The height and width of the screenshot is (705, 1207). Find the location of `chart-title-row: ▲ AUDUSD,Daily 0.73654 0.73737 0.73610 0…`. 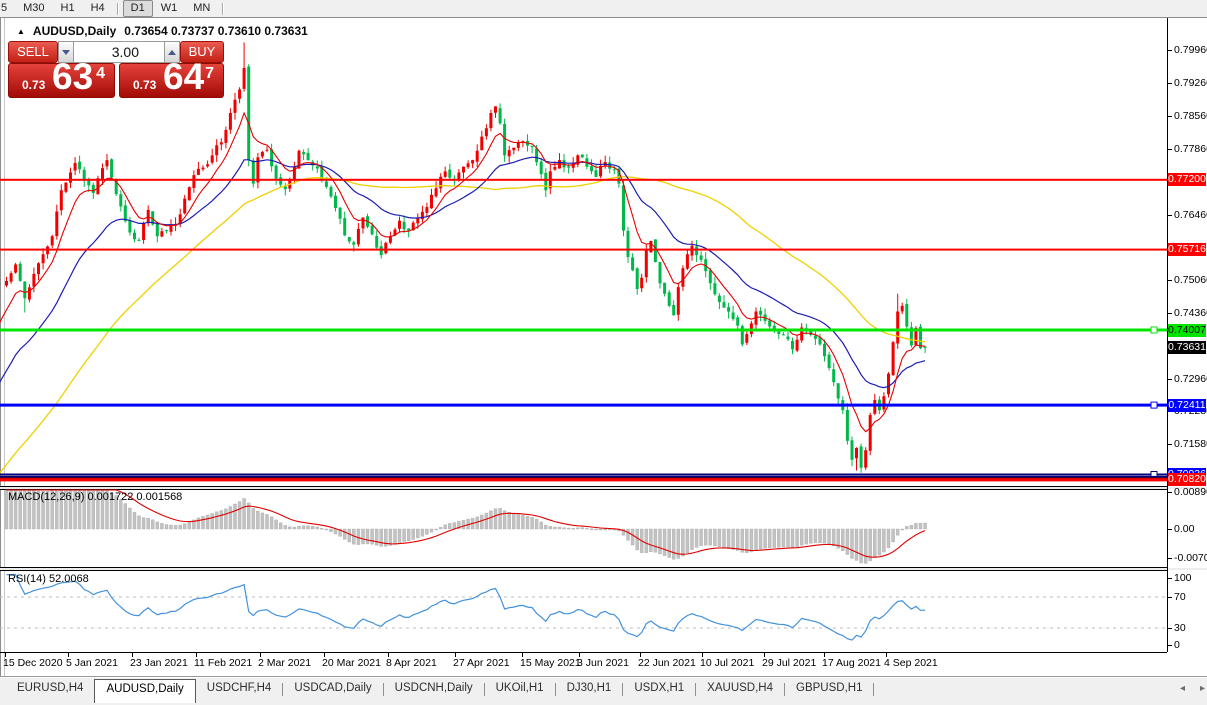

chart-title-row: ▲ AUDUSD,Daily 0.73654 0.73737 0.73610 0… is located at coordinates (162, 31).